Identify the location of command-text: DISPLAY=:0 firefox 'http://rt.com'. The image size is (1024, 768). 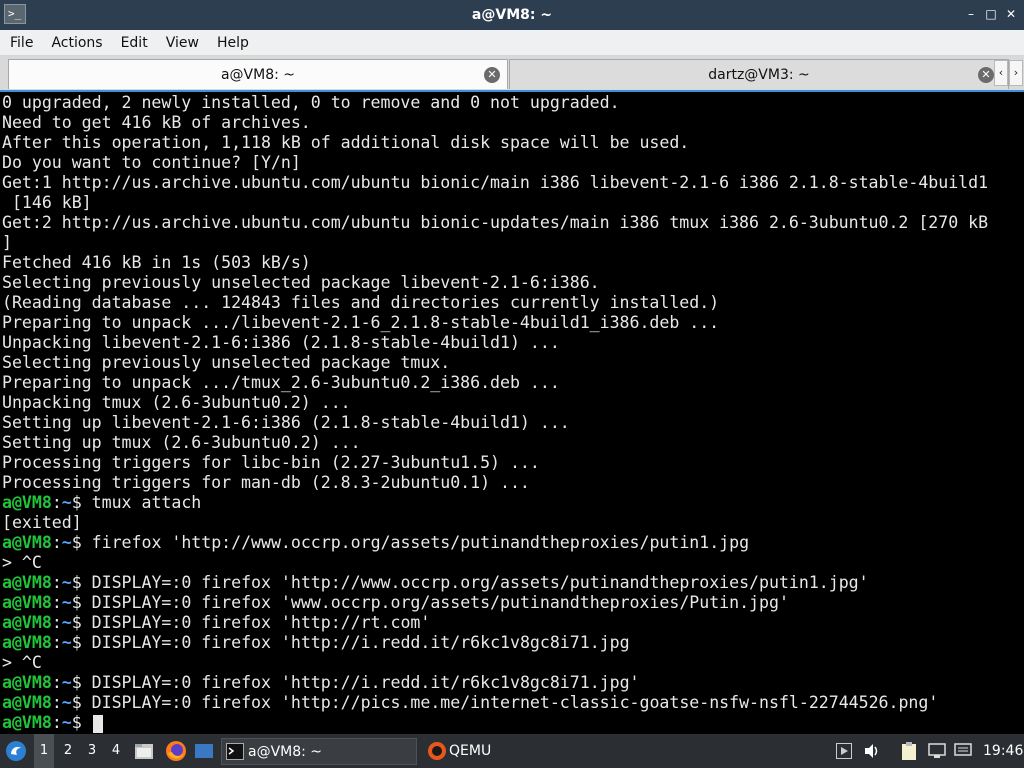
(256, 622).